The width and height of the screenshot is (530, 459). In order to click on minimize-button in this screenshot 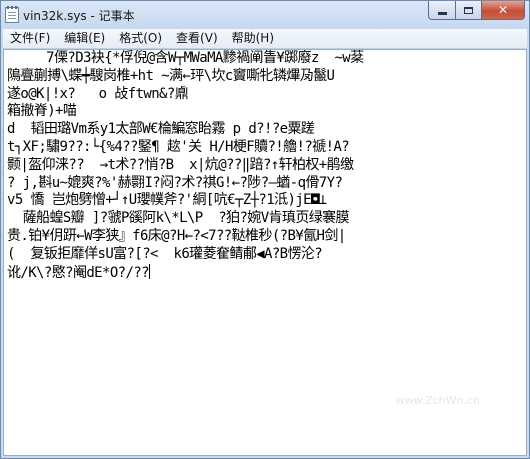, I will do `click(441, 10)`.